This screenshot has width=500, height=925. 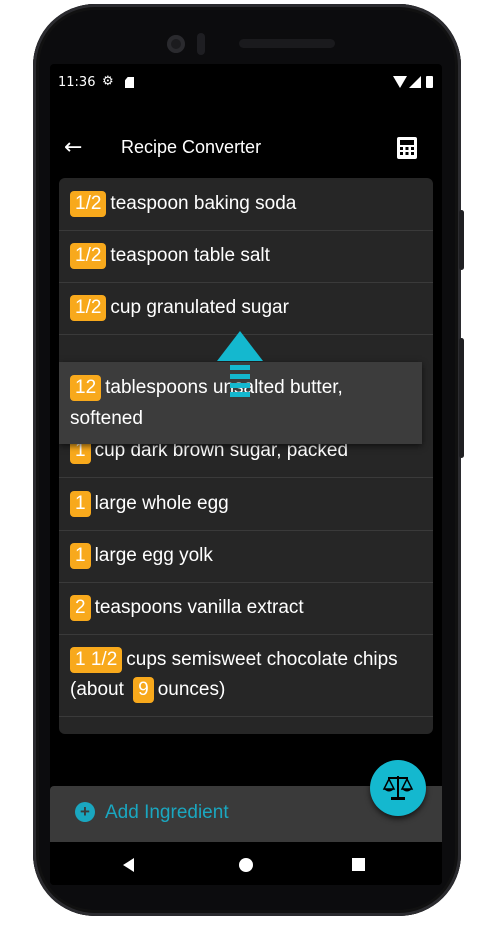 What do you see at coordinates (73, 148) in the screenshot?
I see `back-arrow-icon: ←` at bounding box center [73, 148].